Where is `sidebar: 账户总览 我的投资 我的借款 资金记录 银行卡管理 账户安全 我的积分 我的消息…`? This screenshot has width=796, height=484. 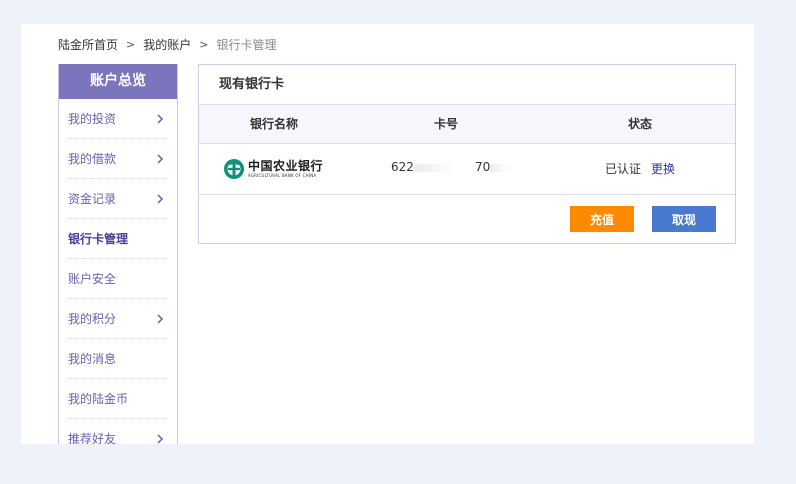
sidebar: 账户总览 我的投资 我的借款 资金记录 银行卡管理 账户安全 我的积分 我的消息… is located at coordinates (118, 254).